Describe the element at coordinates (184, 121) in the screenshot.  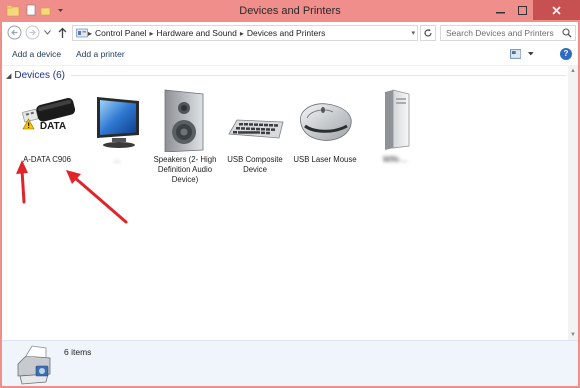
I see `speakers-icon` at that location.